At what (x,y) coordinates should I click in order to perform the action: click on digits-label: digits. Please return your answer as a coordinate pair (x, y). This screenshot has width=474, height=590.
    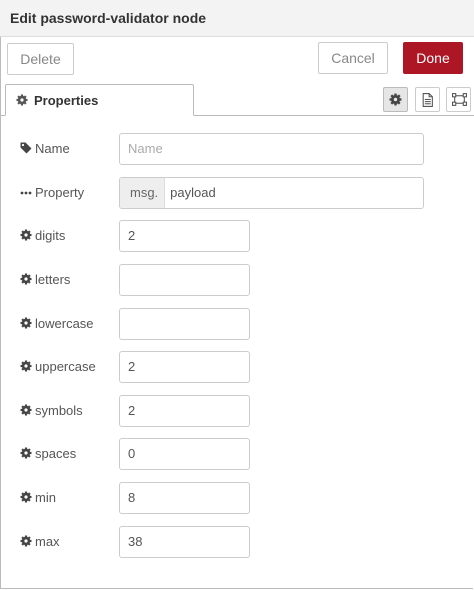
    Looking at the image, I should click on (42, 235).